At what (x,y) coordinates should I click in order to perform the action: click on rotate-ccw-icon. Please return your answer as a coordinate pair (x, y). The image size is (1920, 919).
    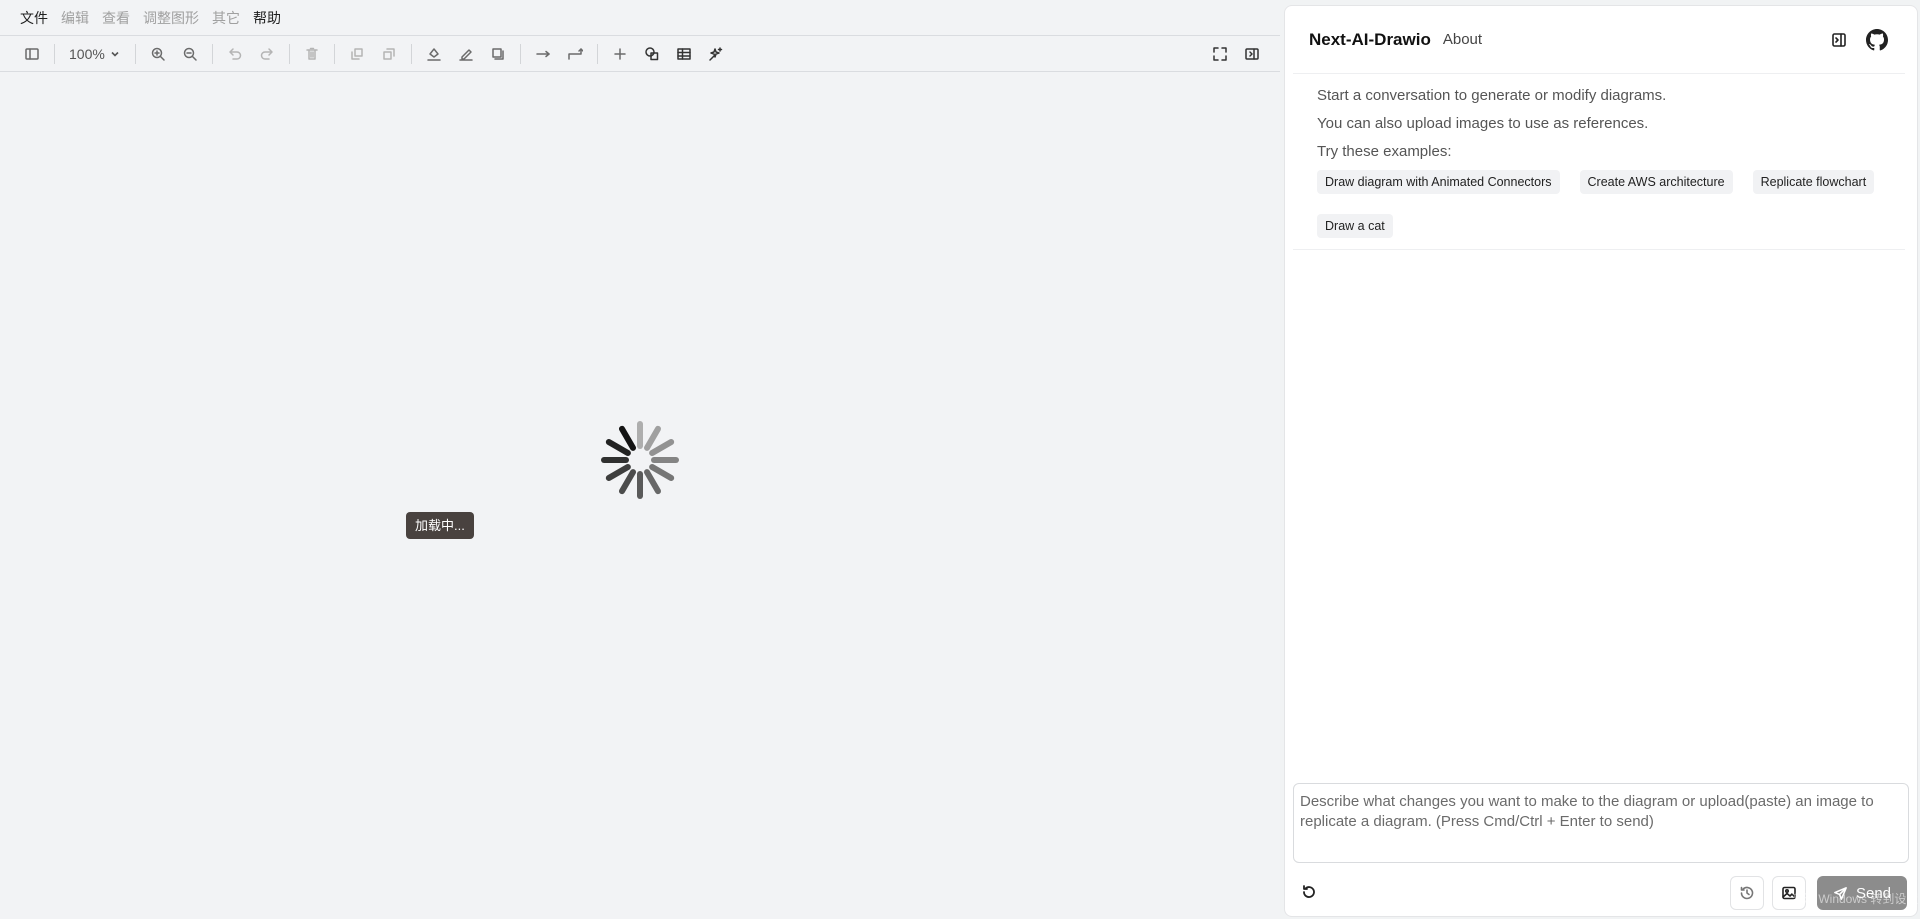
    Looking at the image, I should click on (1309, 891).